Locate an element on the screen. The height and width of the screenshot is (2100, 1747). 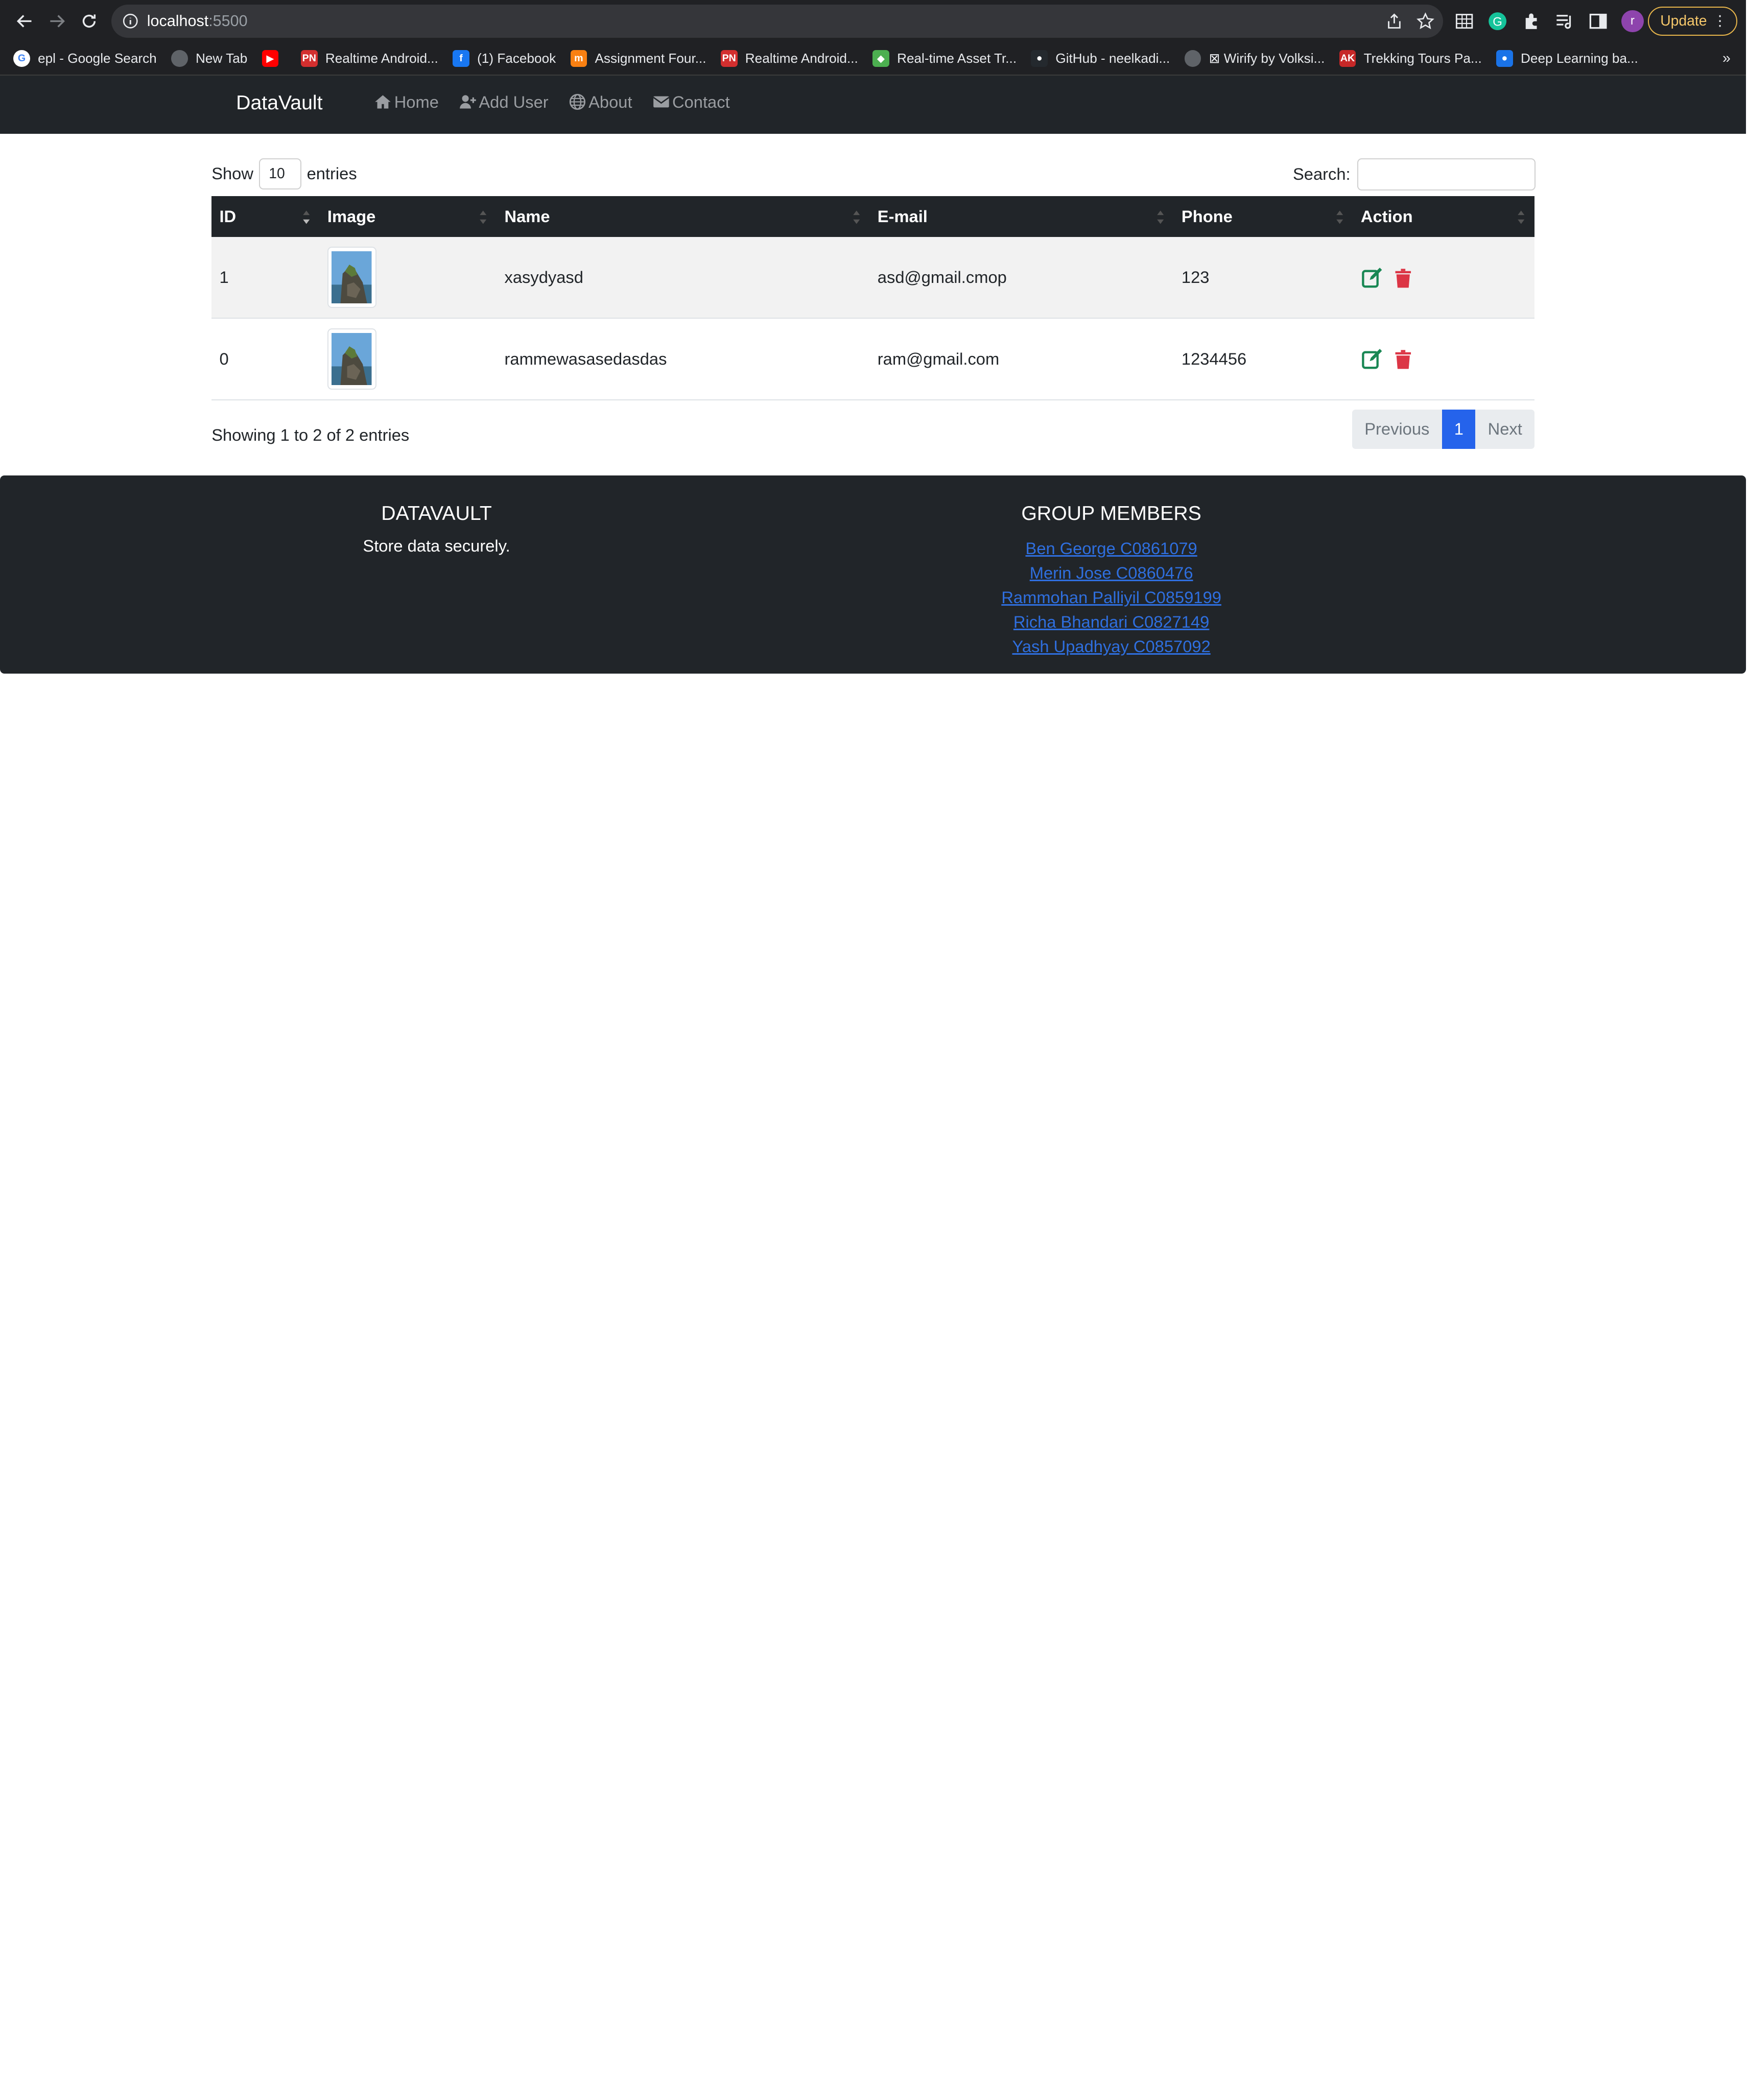
bookmark-item: New Tab is located at coordinates (209, 58).